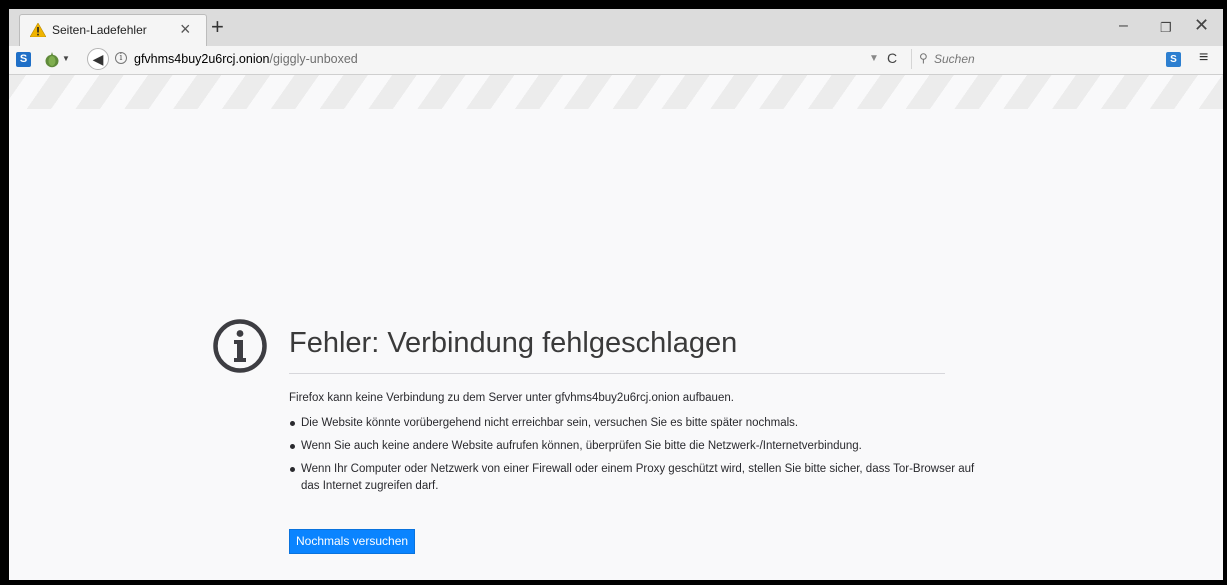  What do you see at coordinates (1034, 59) in the screenshot?
I see `search-input: ⚲ Suchen` at bounding box center [1034, 59].